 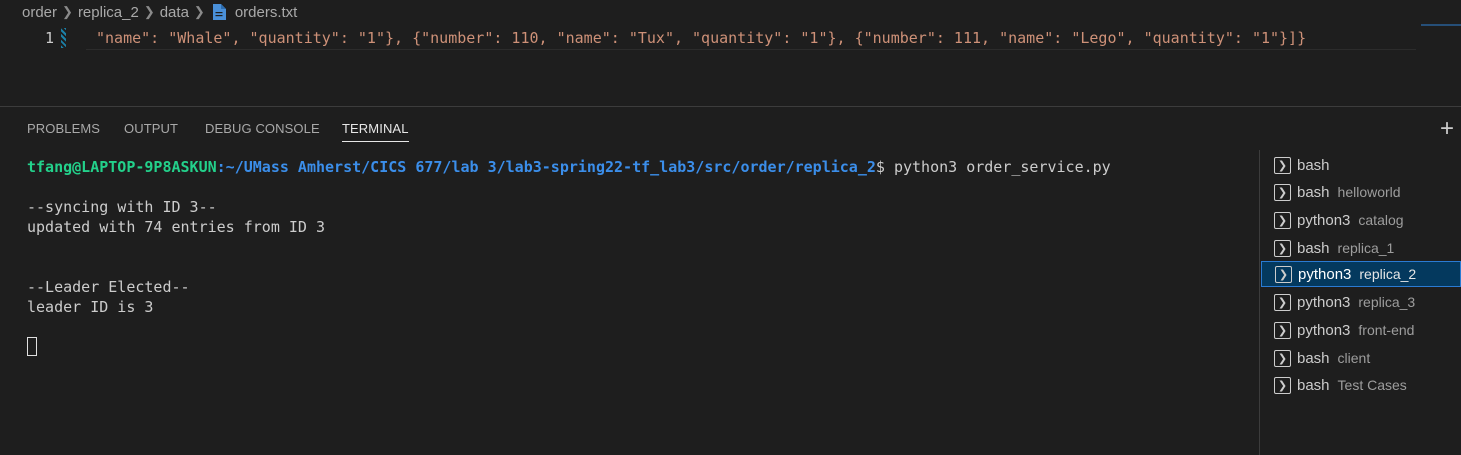 What do you see at coordinates (108, 12) in the screenshot?
I see `breadcrumb-item-replica: replica_2` at bounding box center [108, 12].